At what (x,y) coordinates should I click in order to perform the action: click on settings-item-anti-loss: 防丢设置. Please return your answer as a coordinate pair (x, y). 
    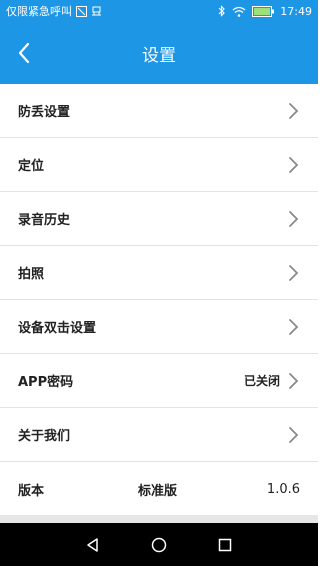
    Looking at the image, I should click on (159, 111).